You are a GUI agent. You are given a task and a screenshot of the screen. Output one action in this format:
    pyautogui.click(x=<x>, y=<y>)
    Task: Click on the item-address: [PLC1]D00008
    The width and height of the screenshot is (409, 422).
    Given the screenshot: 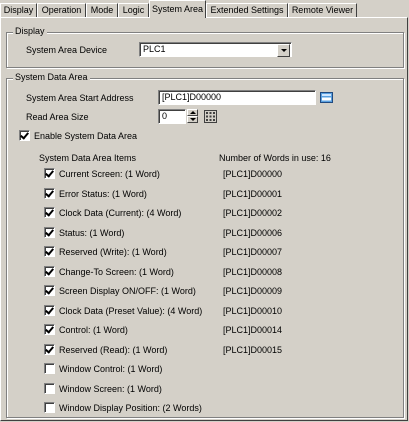 What is the action you would take?
    pyautogui.click(x=253, y=272)
    